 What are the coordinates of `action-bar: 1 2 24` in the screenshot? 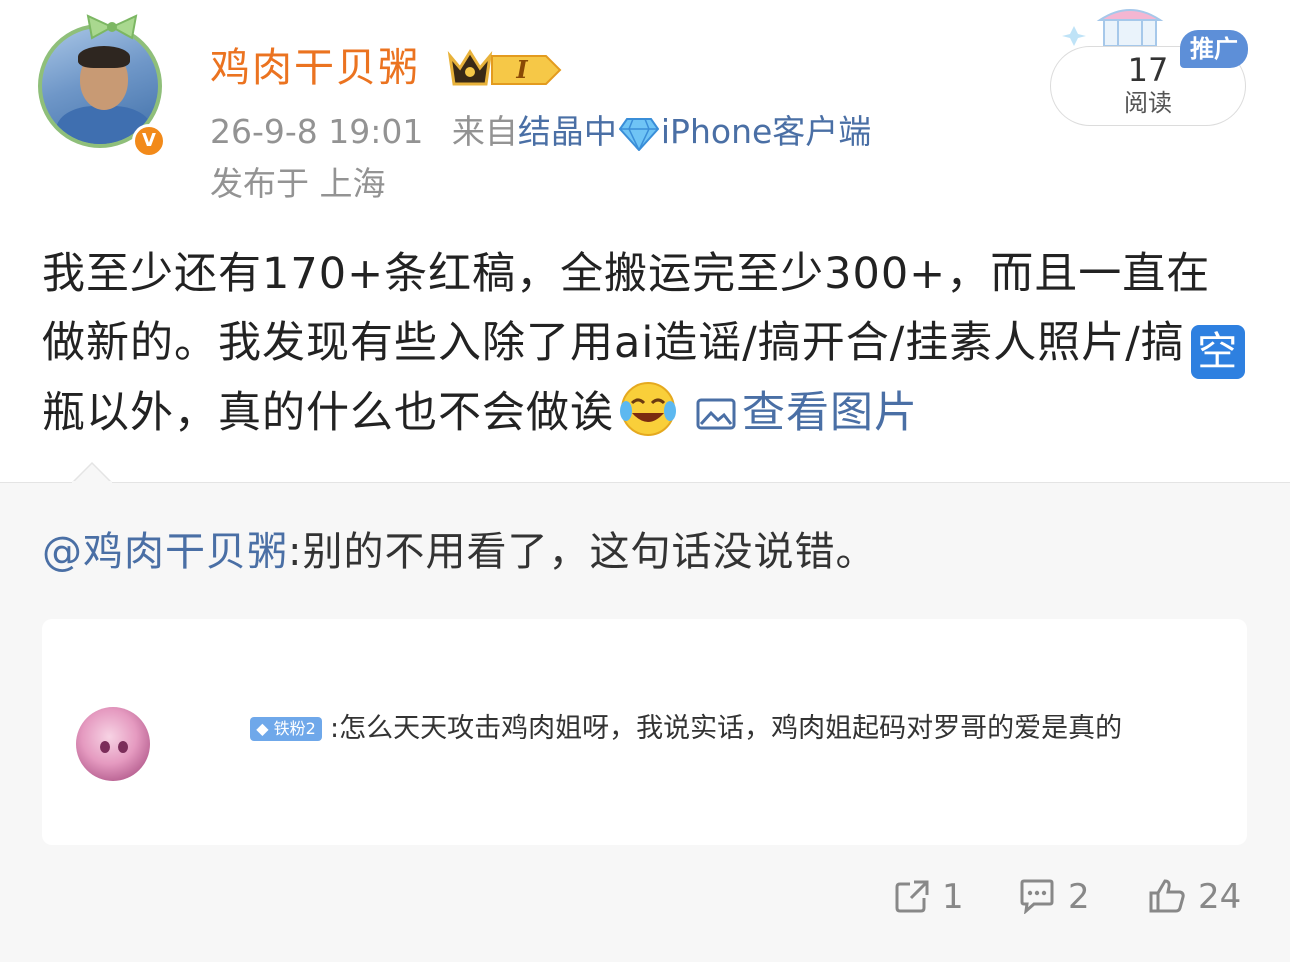 It's located at (645, 897).